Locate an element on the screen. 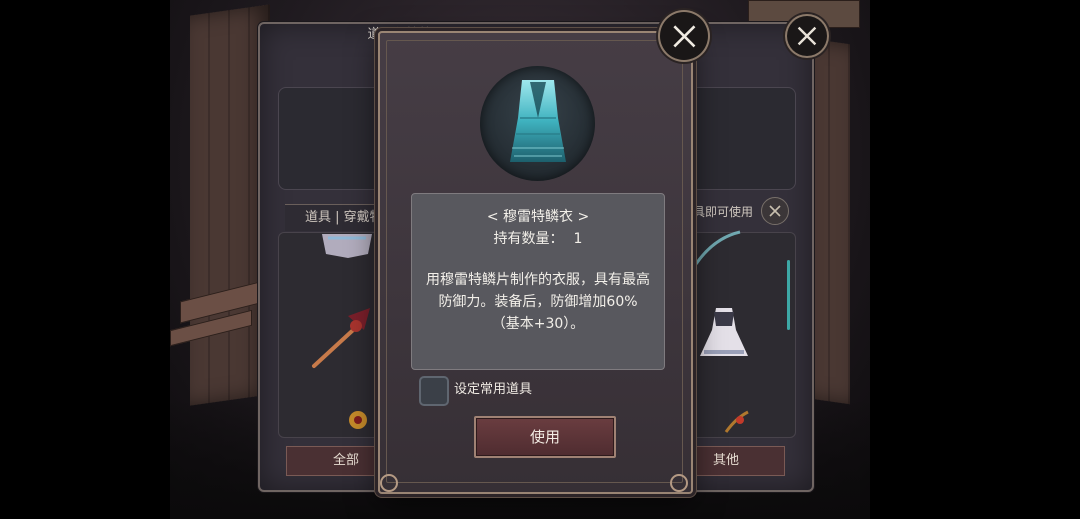 This screenshot has height=519, width=1080. item-icon-frame is located at coordinates (537, 123).